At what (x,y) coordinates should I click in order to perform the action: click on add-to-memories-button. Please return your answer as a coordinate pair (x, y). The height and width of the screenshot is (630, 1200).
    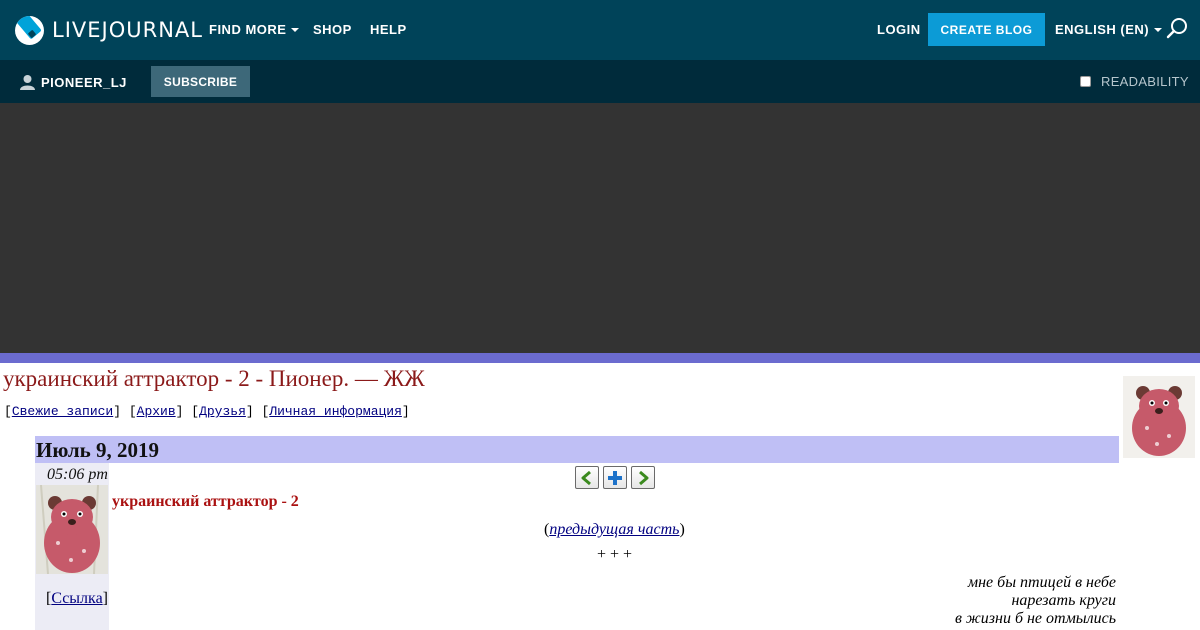
    Looking at the image, I should click on (615, 477).